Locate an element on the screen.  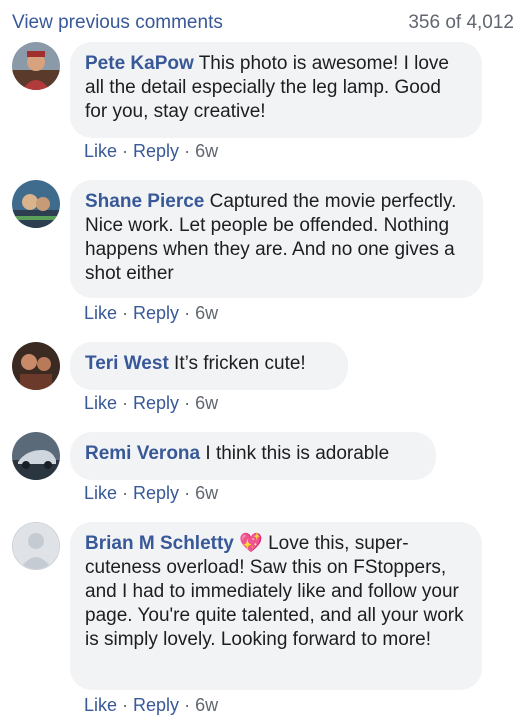
comment-text: It’s fricken cute! is located at coordinates (240, 363).